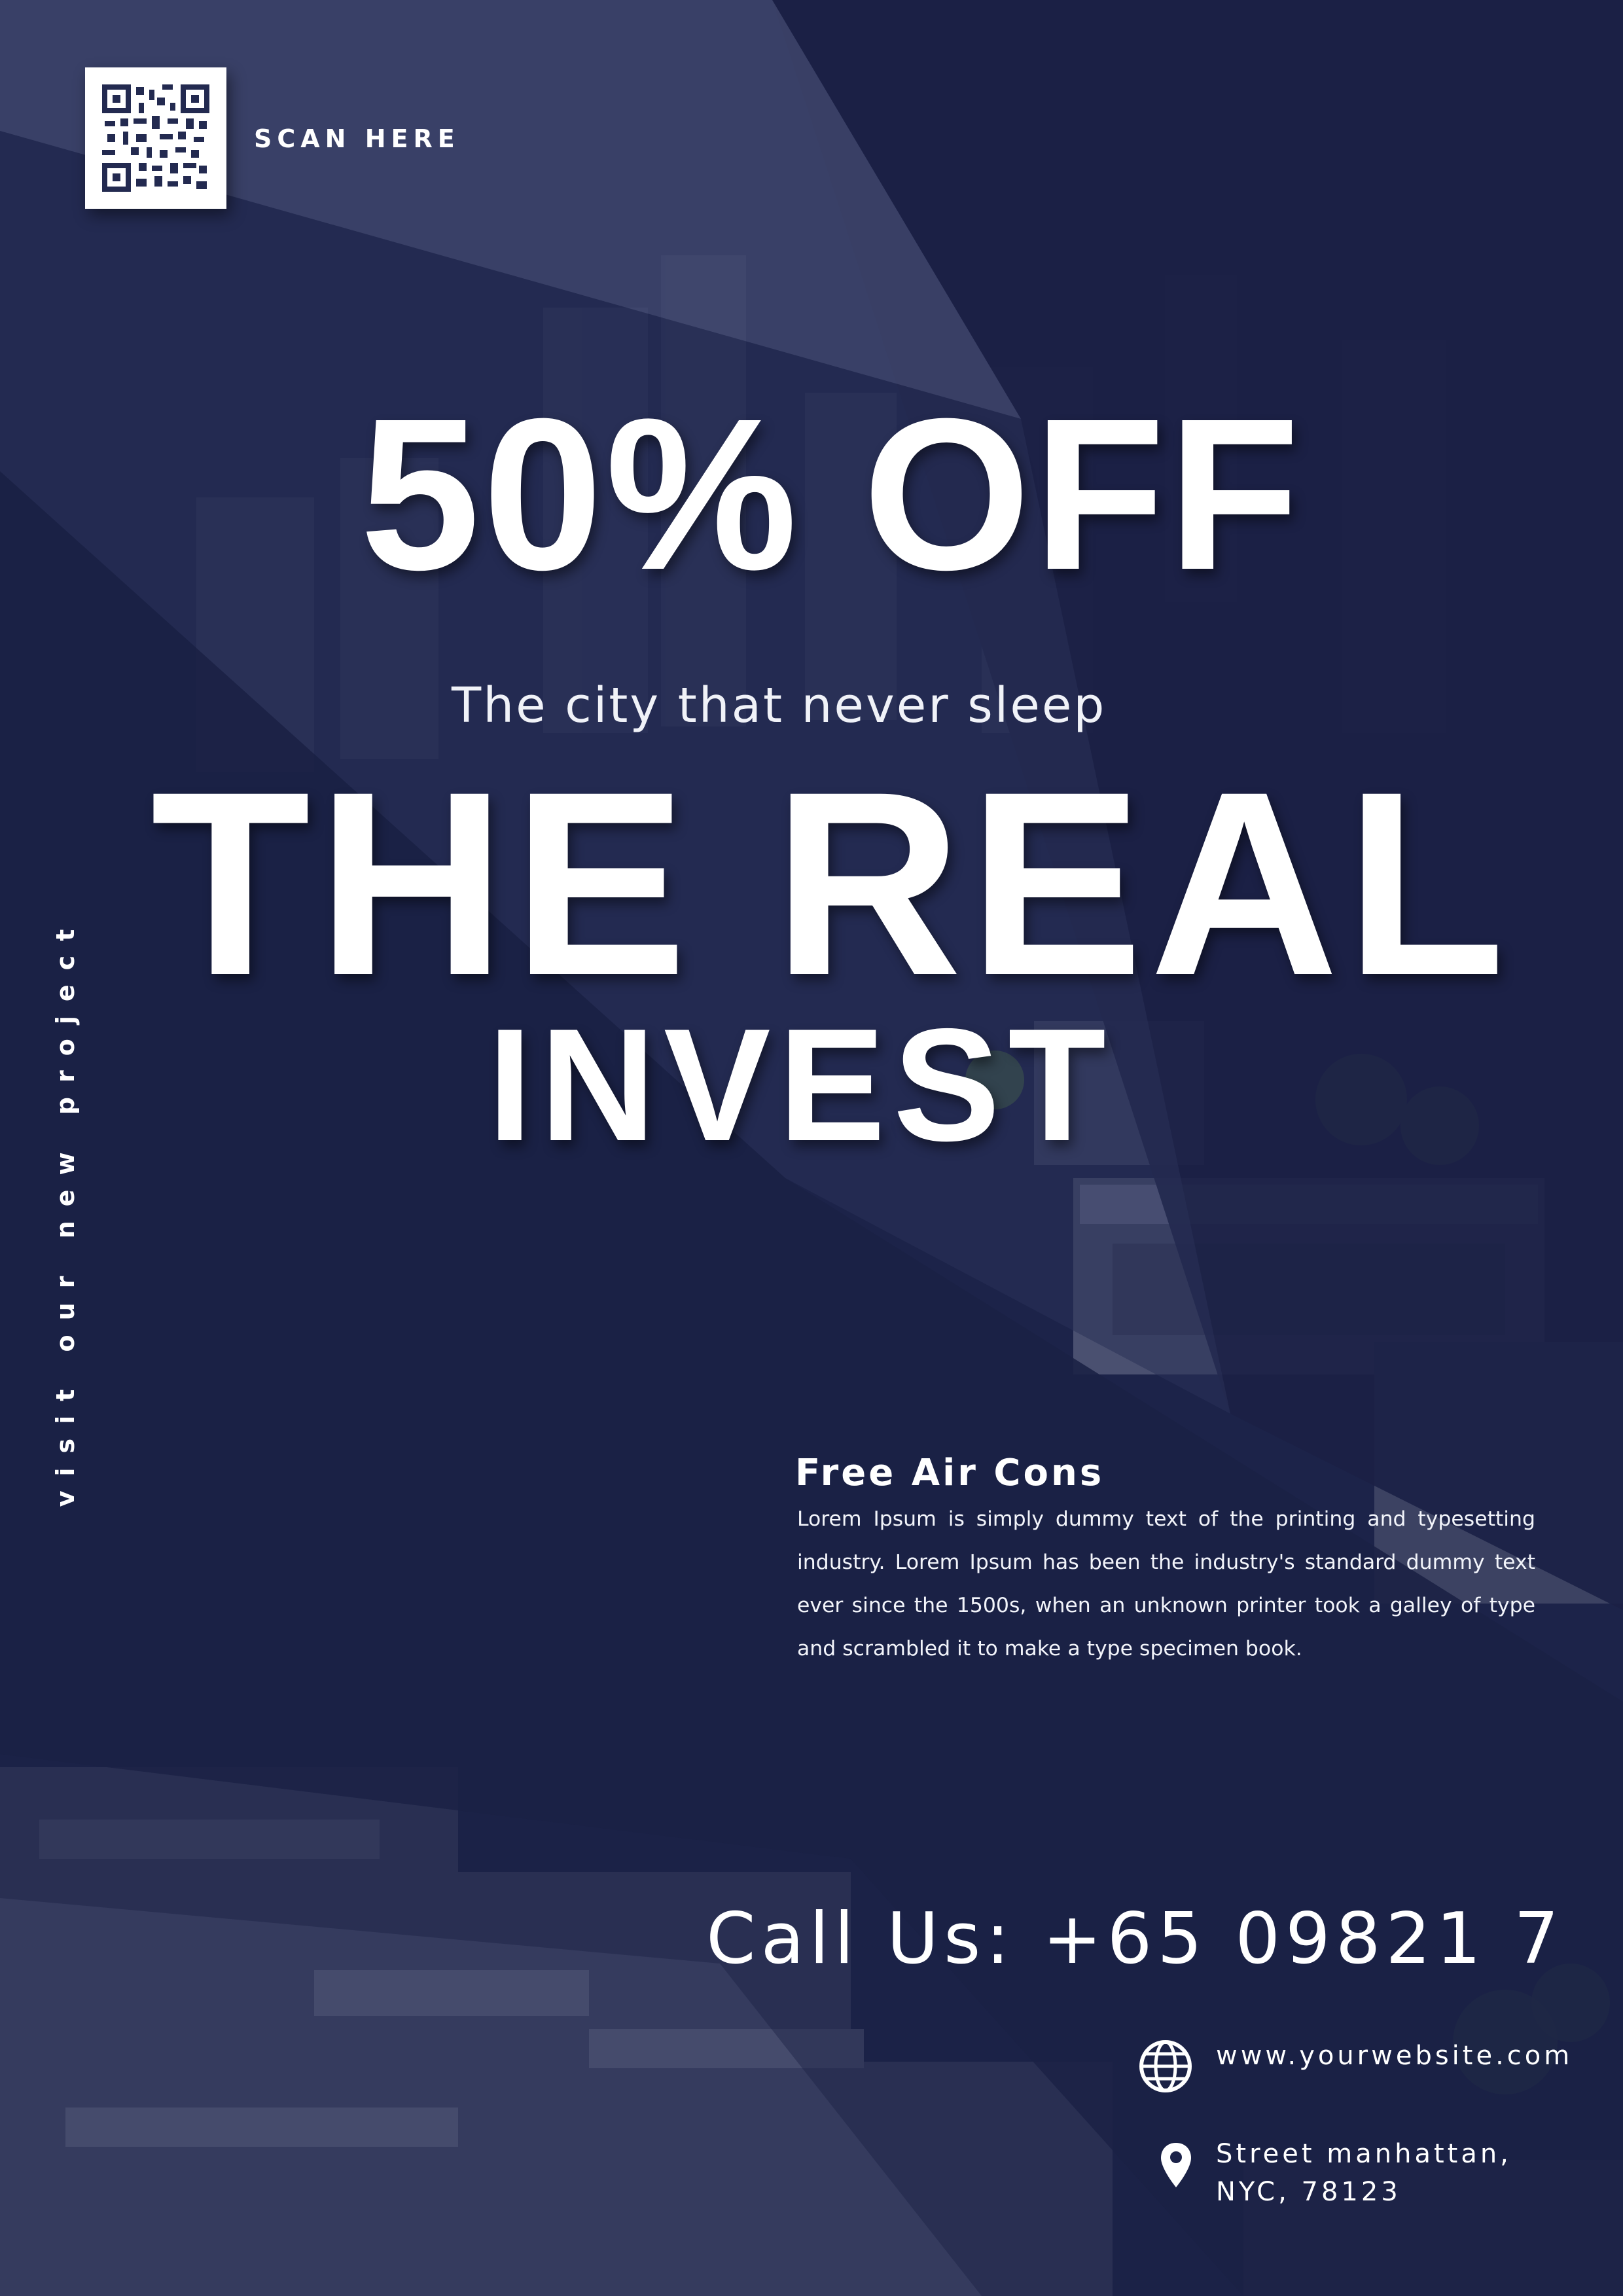 The width and height of the screenshot is (1623, 2296). What do you see at coordinates (1394, 2056) in the screenshot?
I see `website-link: www.yourwebsite.com` at bounding box center [1394, 2056].